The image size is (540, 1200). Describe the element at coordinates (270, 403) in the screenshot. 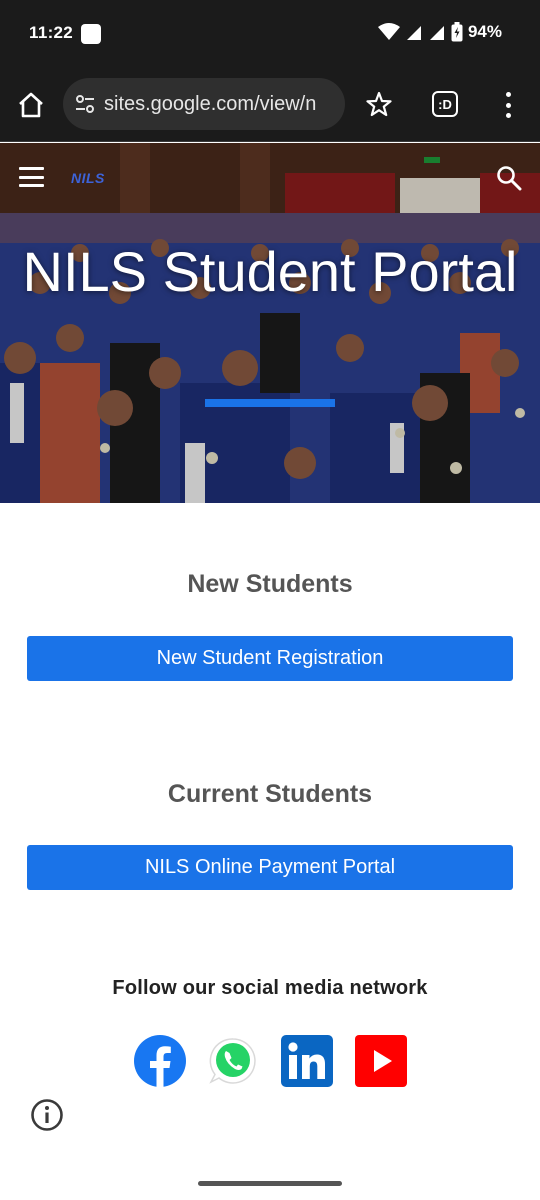

I see `title-underline` at that location.